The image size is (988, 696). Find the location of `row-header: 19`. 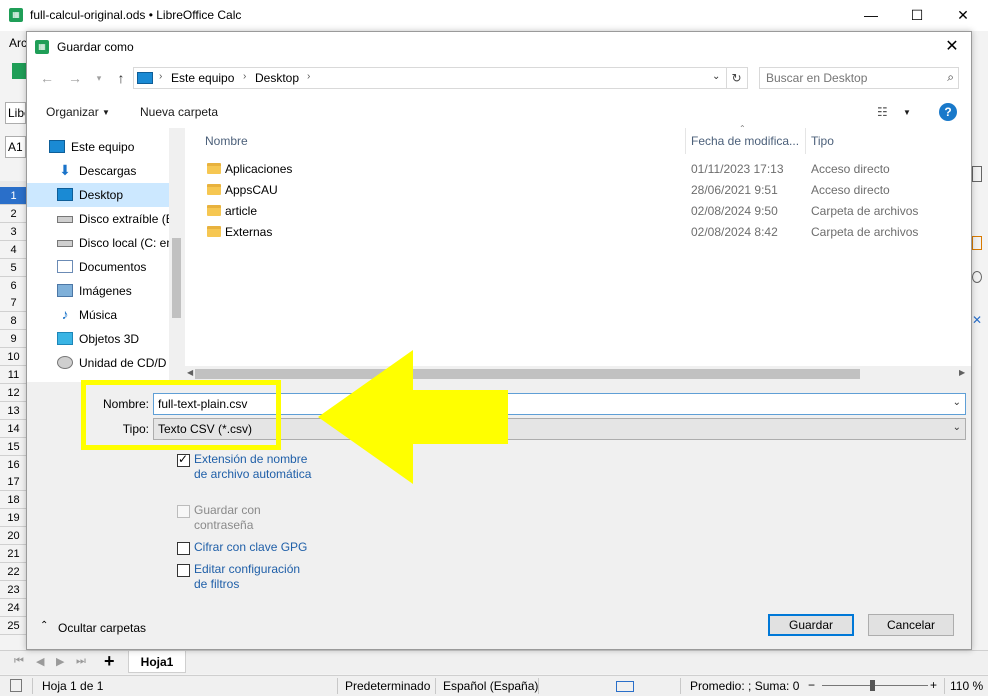

row-header: 19 is located at coordinates (13, 518).